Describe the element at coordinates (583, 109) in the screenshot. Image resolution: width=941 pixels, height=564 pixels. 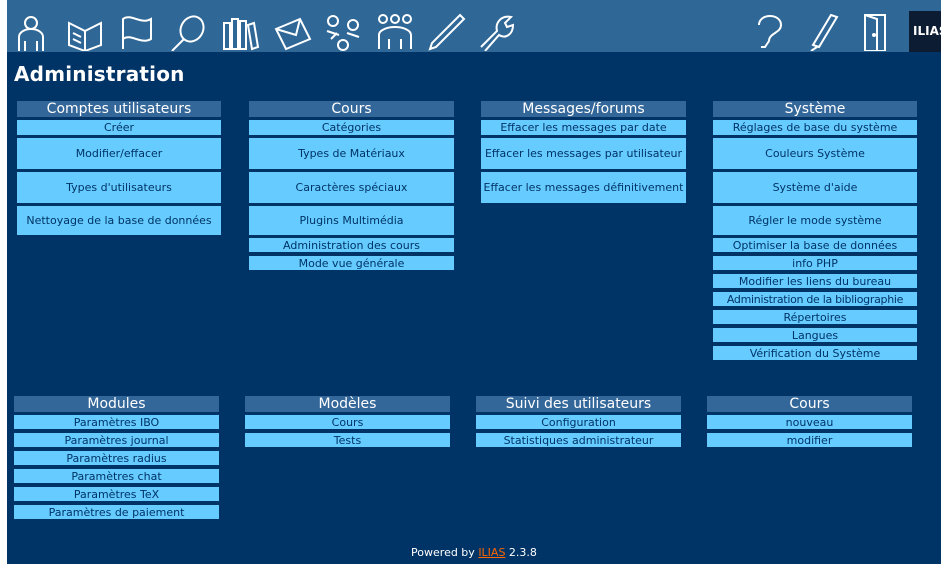
I see `panel-title: Messages/forums` at that location.